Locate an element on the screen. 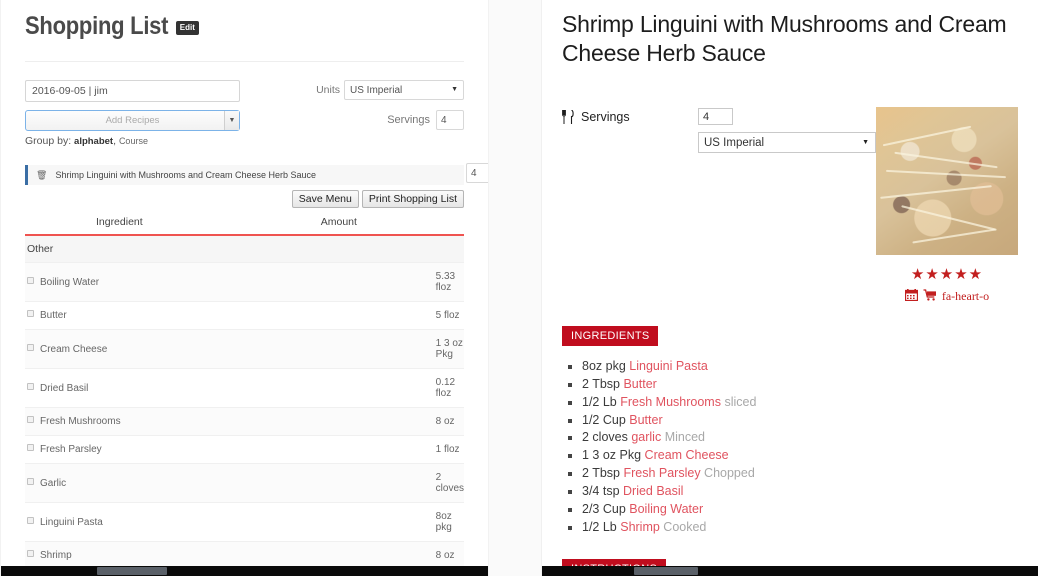  amount-cell: 5 floz is located at coordinates (338, 315).